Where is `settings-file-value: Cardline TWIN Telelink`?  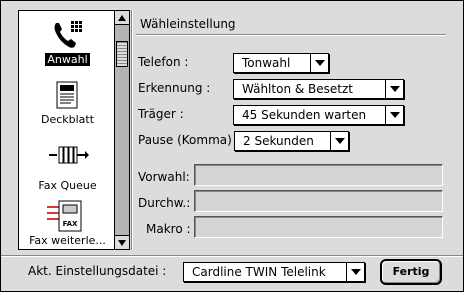
settings-file-value: Cardline TWIN Telelink is located at coordinates (259, 272).